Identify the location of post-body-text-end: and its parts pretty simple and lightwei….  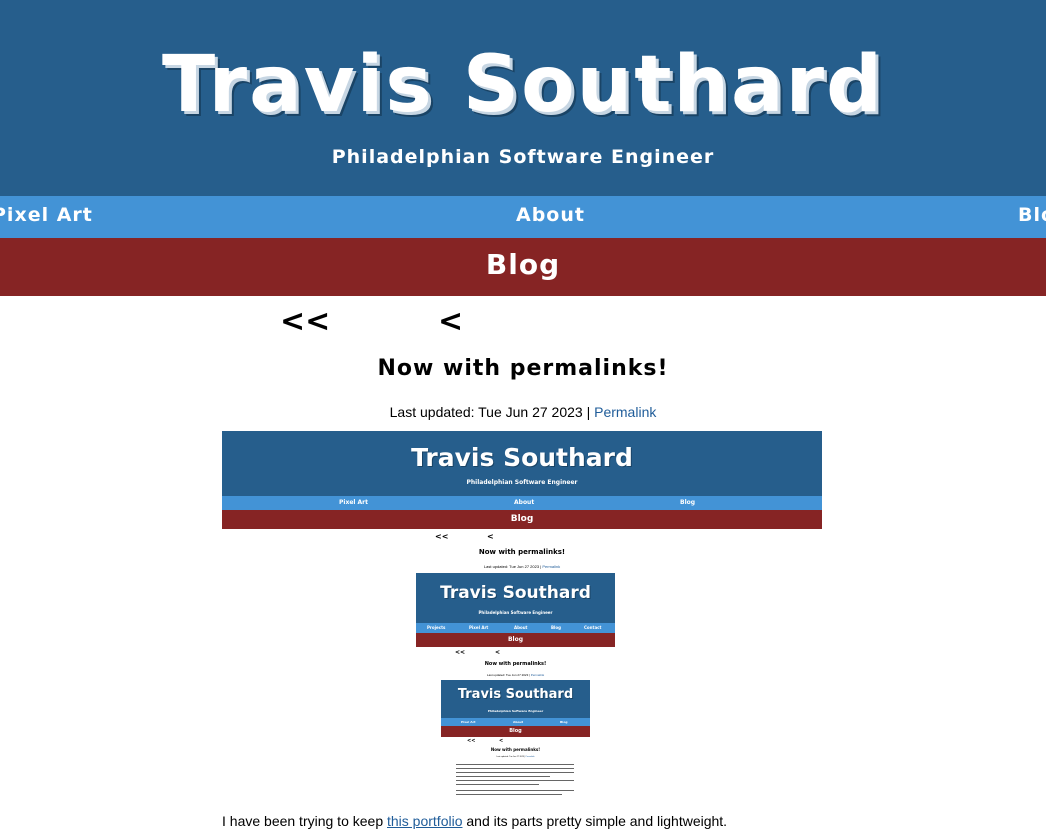
(595, 821).